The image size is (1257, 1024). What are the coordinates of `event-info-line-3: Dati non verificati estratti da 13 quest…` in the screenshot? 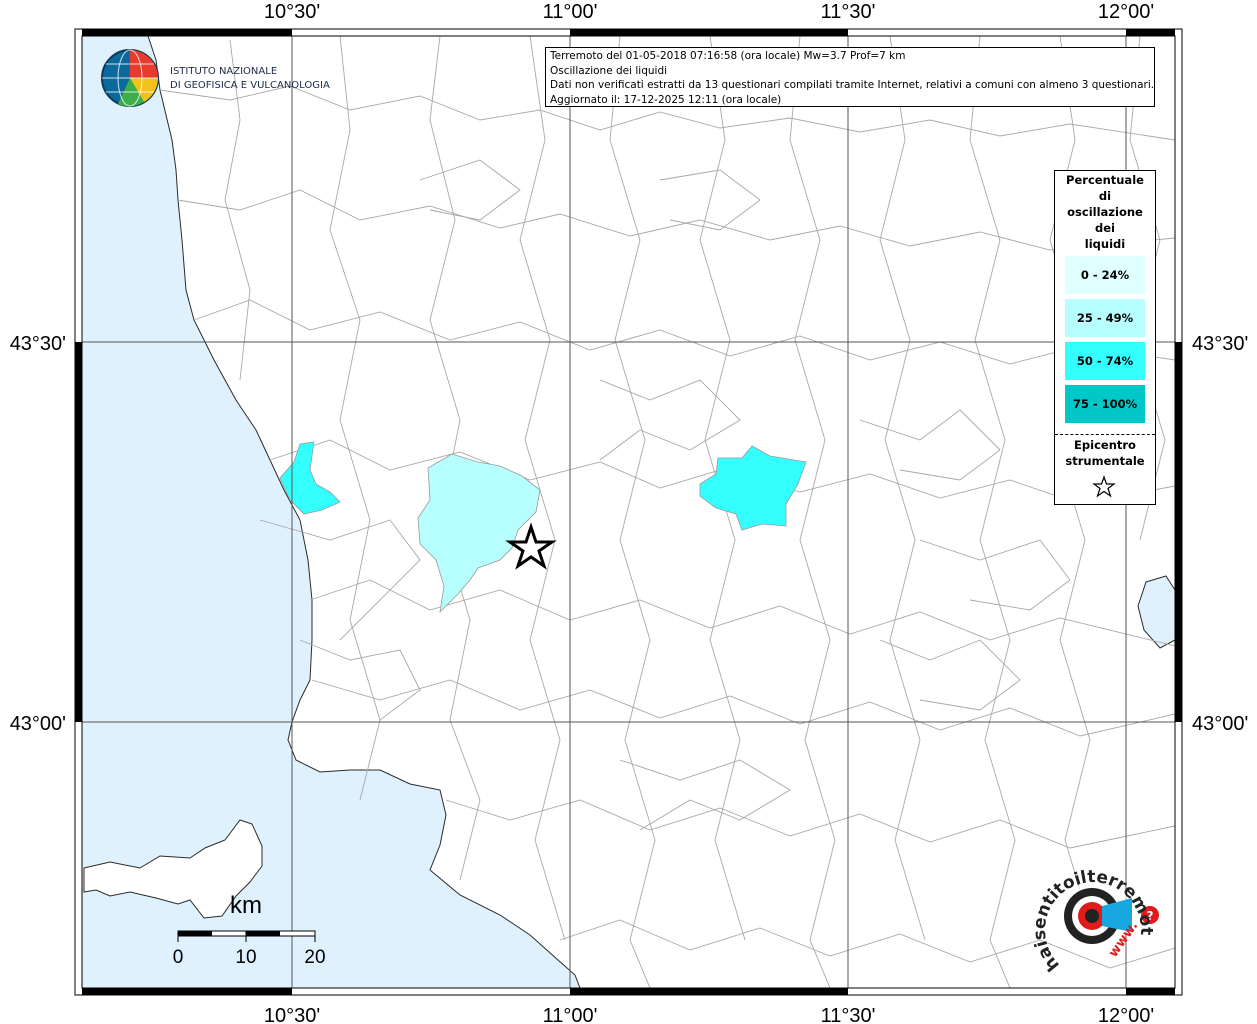 It's located at (852, 85).